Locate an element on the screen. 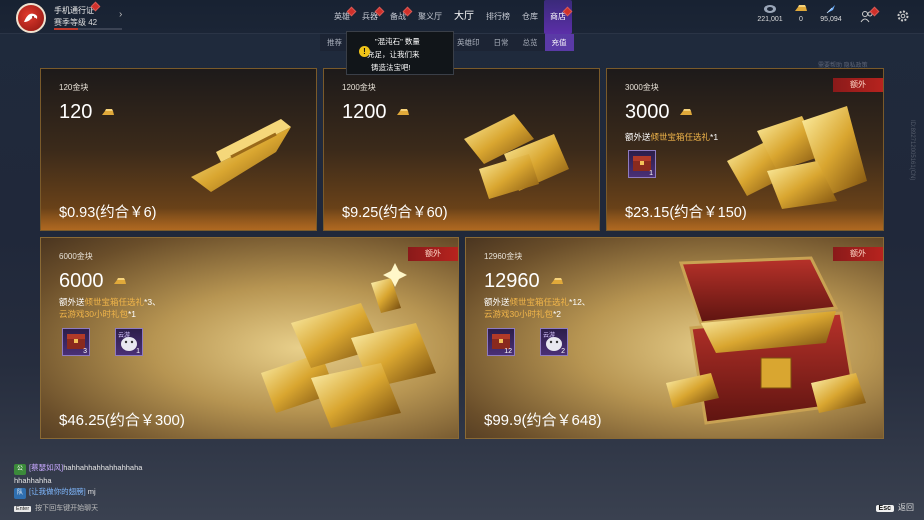  chat-message-cont: hhahhahha is located at coordinates (33, 480).